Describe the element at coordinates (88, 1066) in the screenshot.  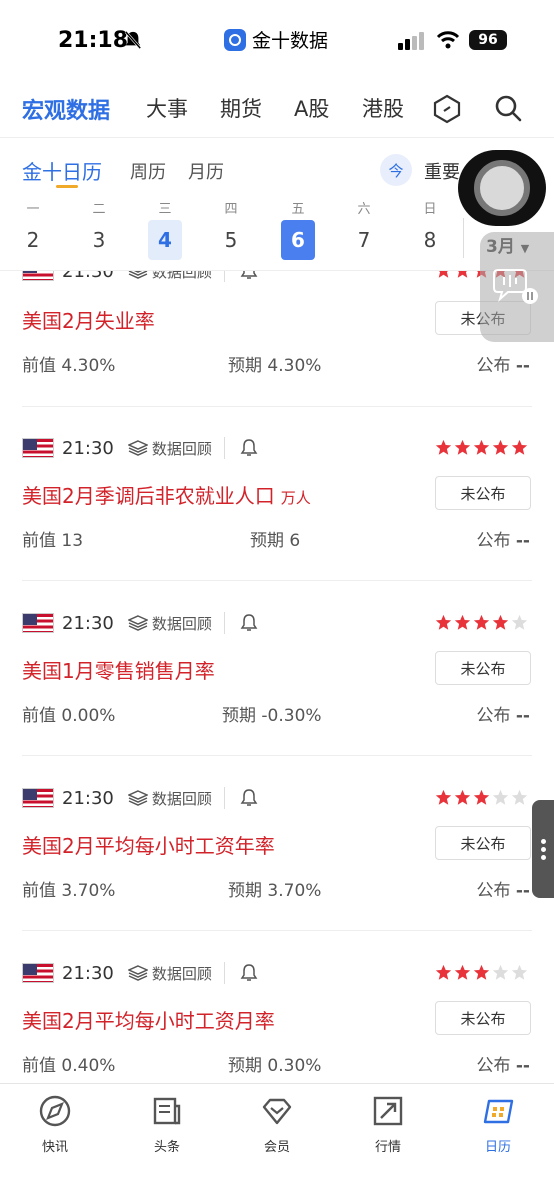
I see `previous-number: 0.40%` at that location.